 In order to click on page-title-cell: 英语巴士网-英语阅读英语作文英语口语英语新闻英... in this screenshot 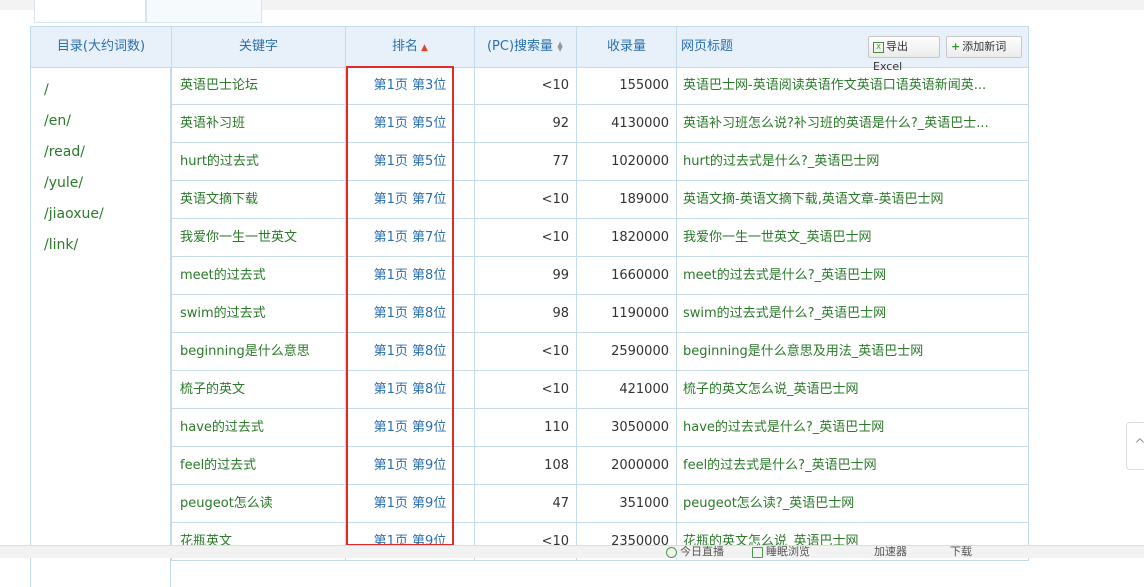, I will do `click(852, 85)`.